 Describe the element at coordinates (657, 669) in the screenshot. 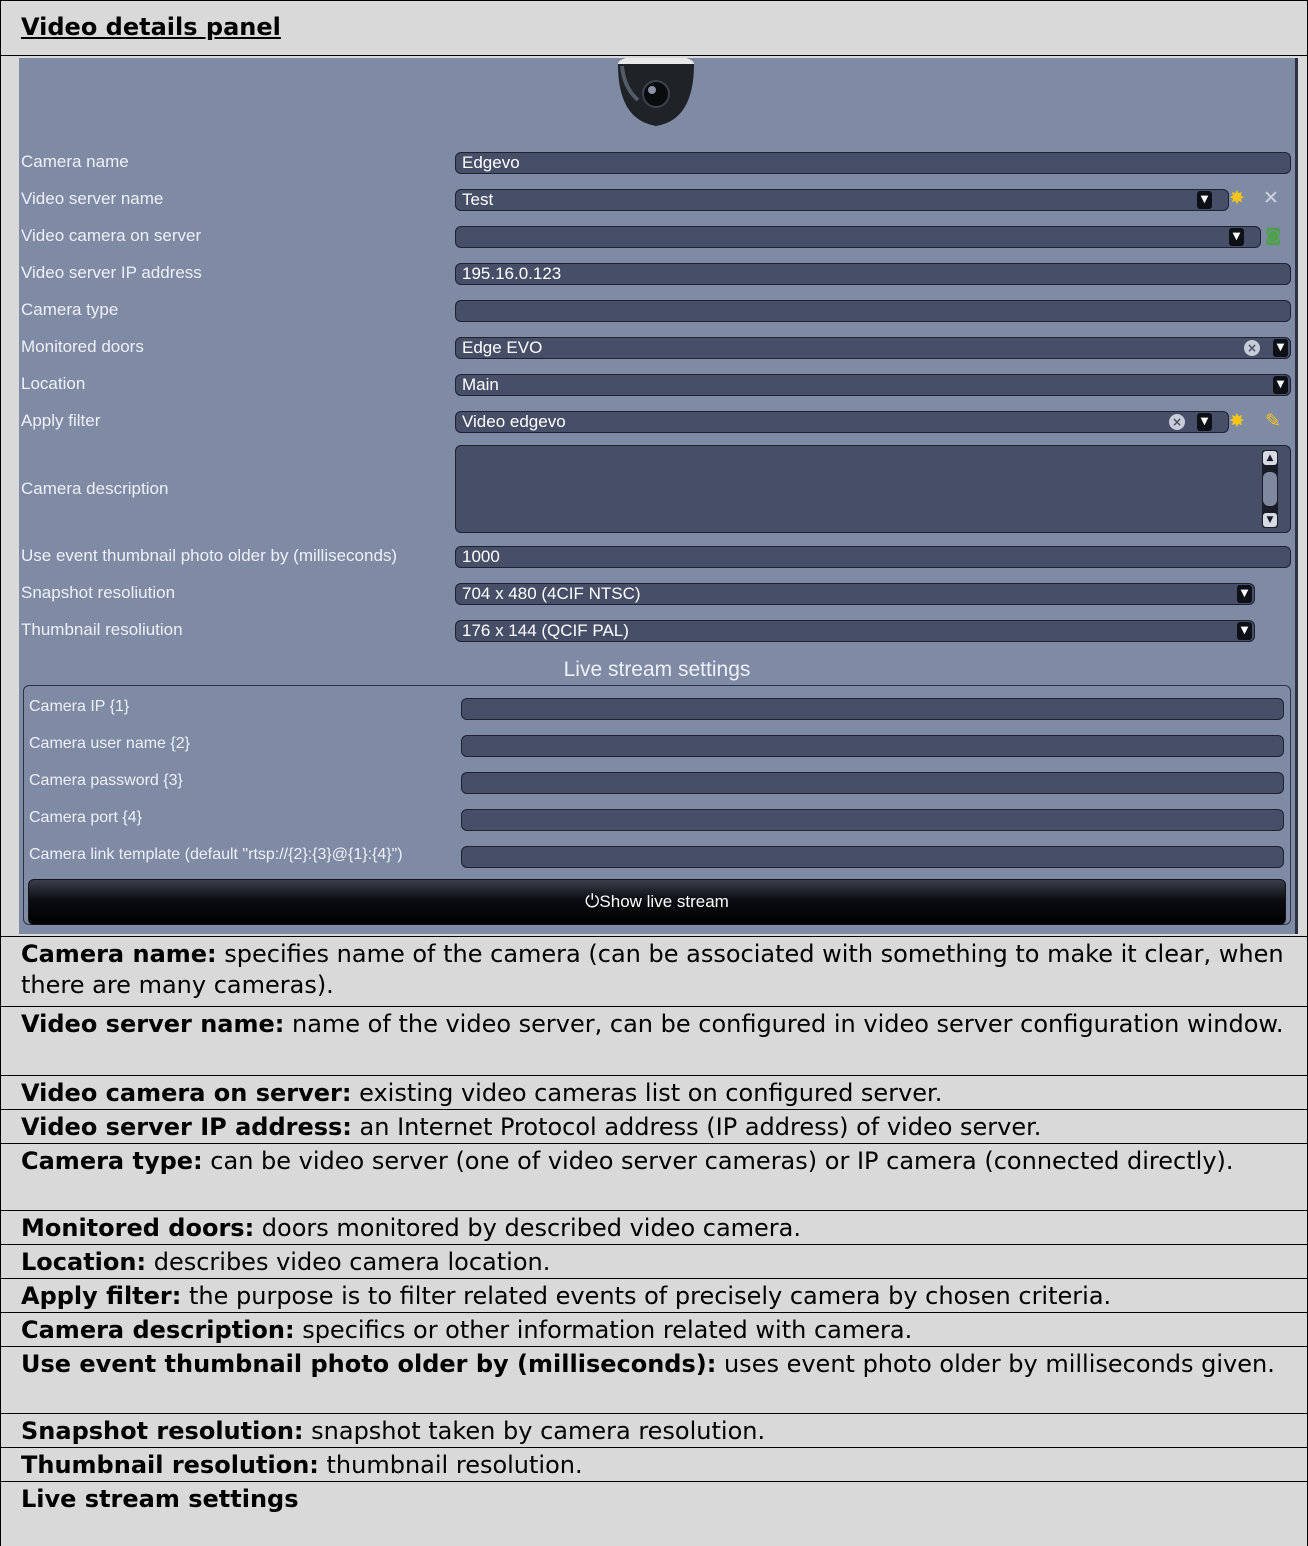

I see `live-stream-title: Live stream settings` at that location.